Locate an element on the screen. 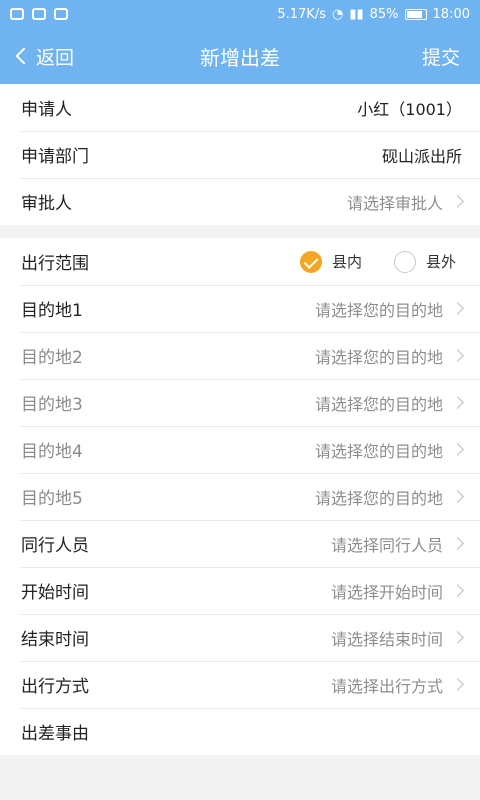 The height and width of the screenshot is (800, 480). companions-label: 同行人员 is located at coordinates (55, 546).